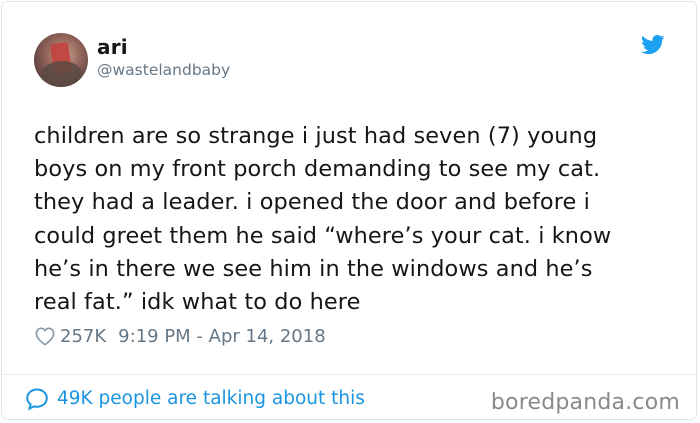 This screenshot has height=423, width=700. I want to click on divider, so click(349, 374).